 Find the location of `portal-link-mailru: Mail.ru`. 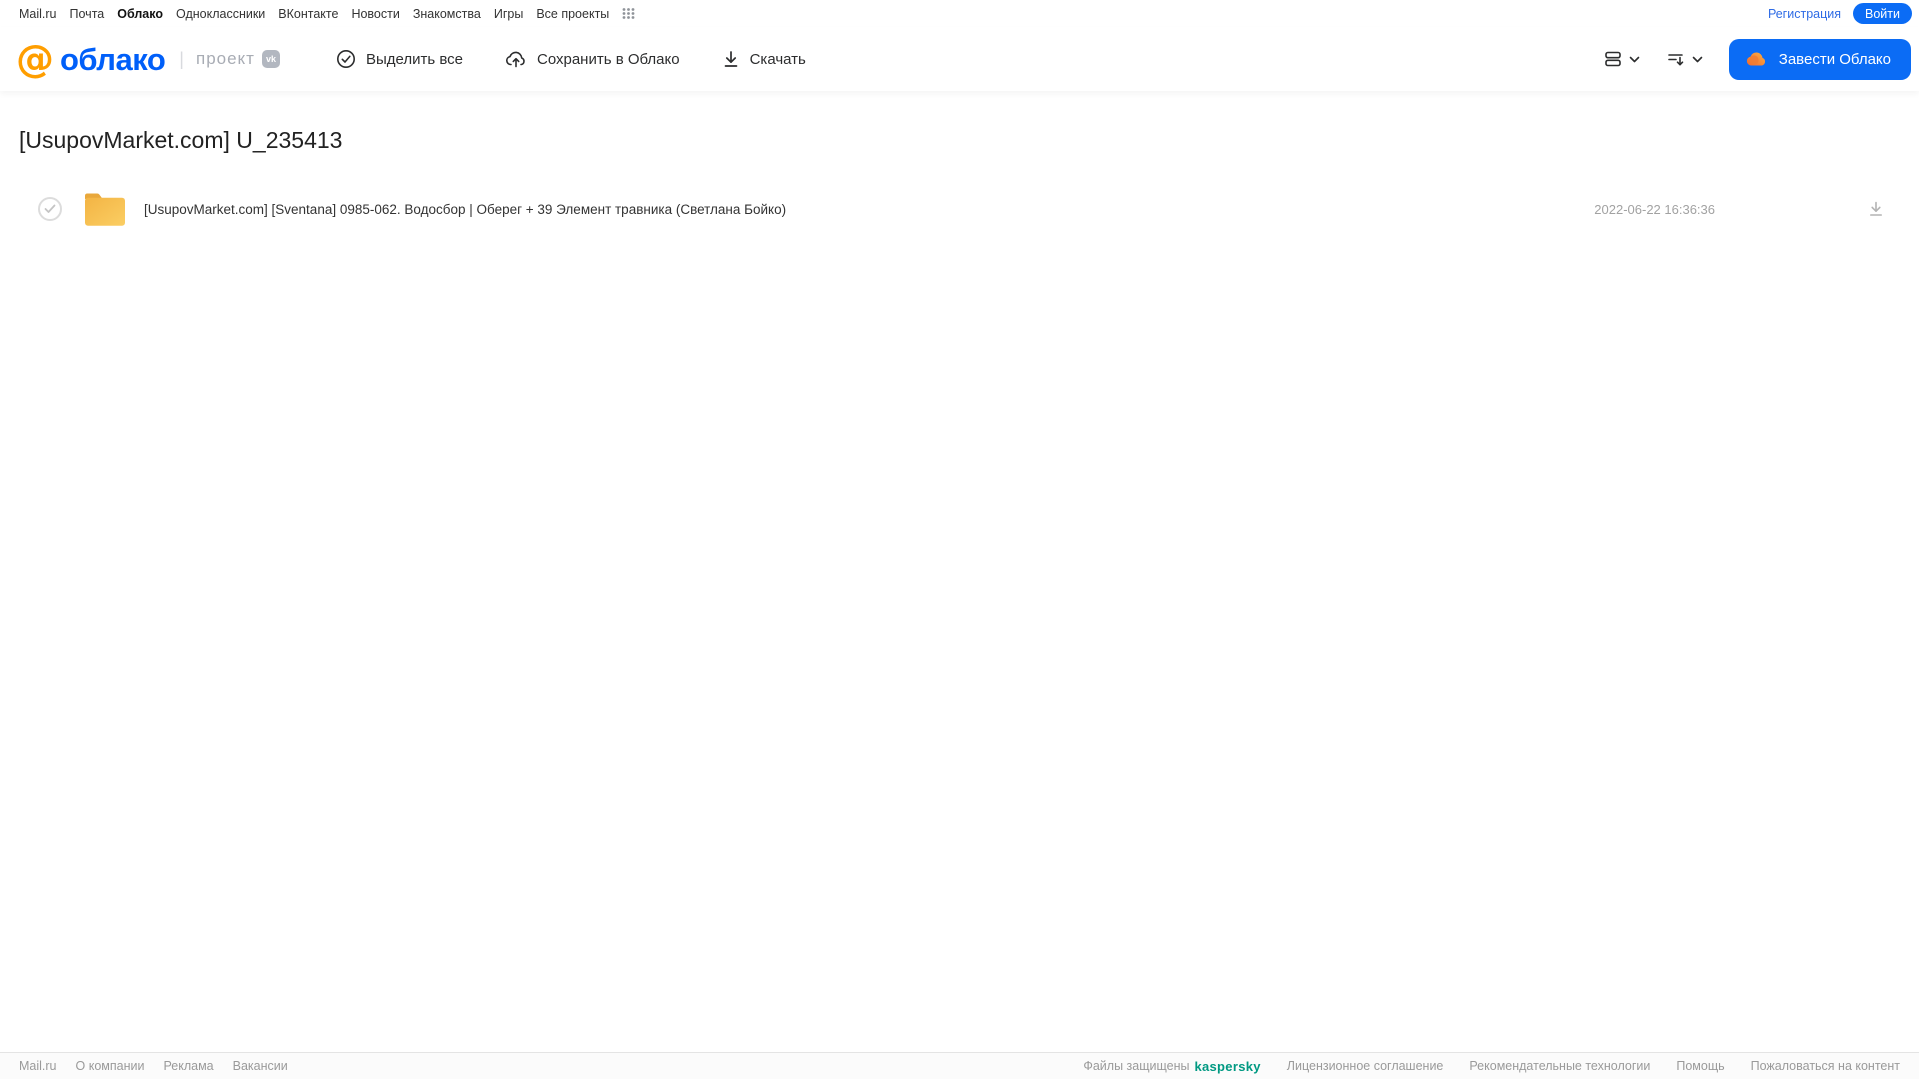

portal-link-mailru: Mail.ru is located at coordinates (38, 14).